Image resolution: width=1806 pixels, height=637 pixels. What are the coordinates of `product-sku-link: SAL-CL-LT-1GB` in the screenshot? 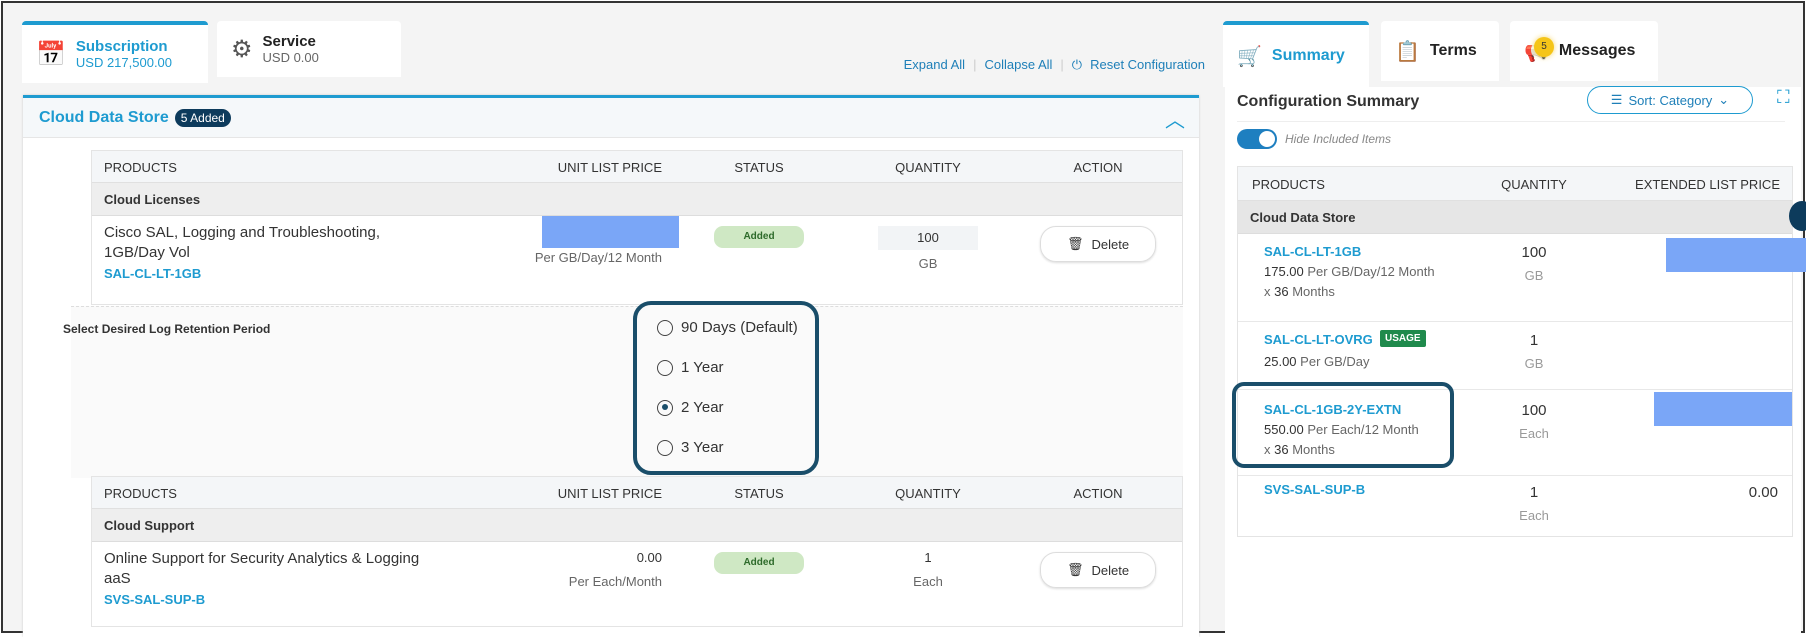 It's located at (152, 273).